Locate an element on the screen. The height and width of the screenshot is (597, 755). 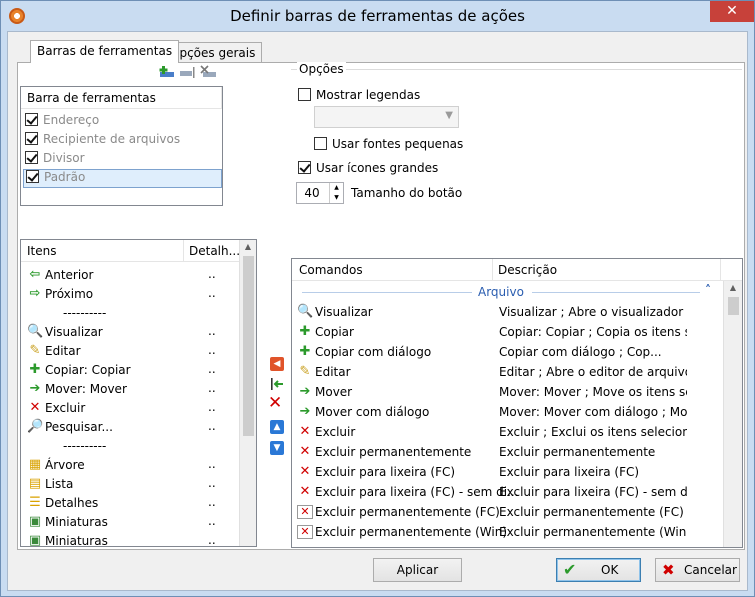
item-label: Miniaturas is located at coordinates (76, 522).